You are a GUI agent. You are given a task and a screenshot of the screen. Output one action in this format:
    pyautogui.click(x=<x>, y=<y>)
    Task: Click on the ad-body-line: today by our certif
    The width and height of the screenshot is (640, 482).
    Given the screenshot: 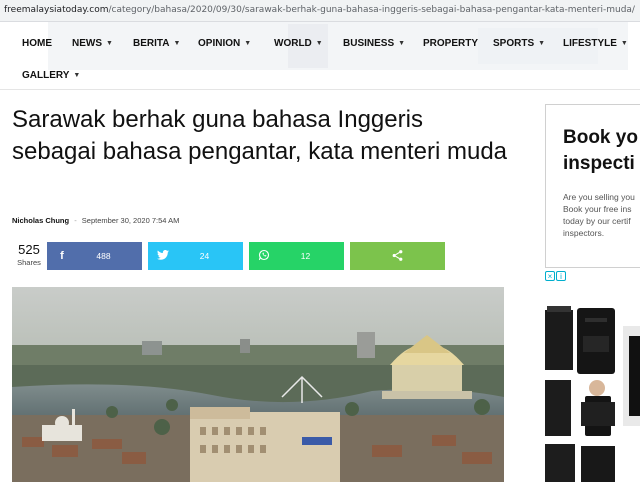 What is the action you would take?
    pyautogui.click(x=597, y=221)
    